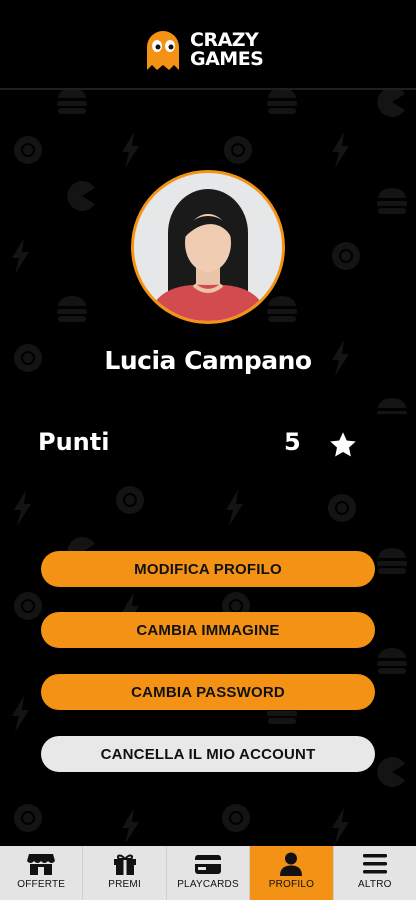  Describe the element at coordinates (208, 360) in the screenshot. I see `user-name: Lucia Campano` at that location.